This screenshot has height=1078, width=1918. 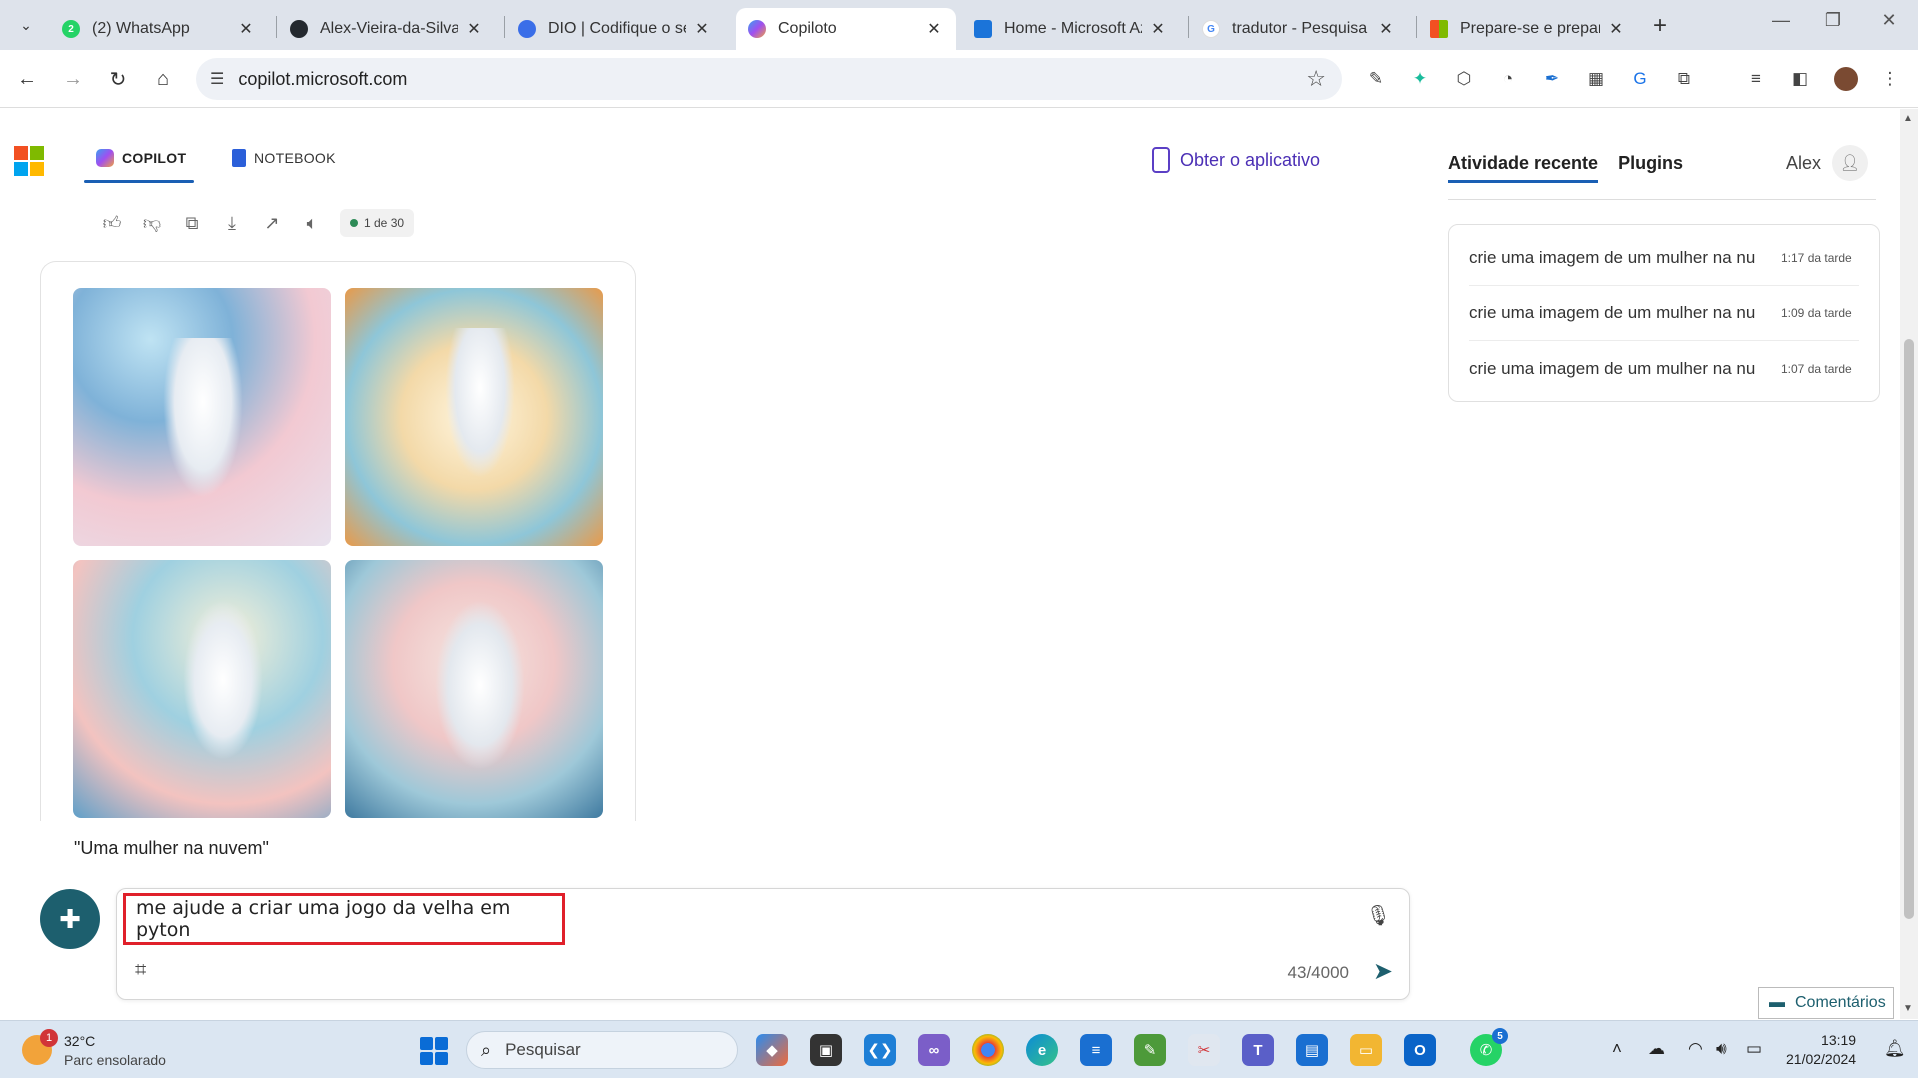 I want to click on nav-copilot: COPILOT, so click(x=141, y=158).